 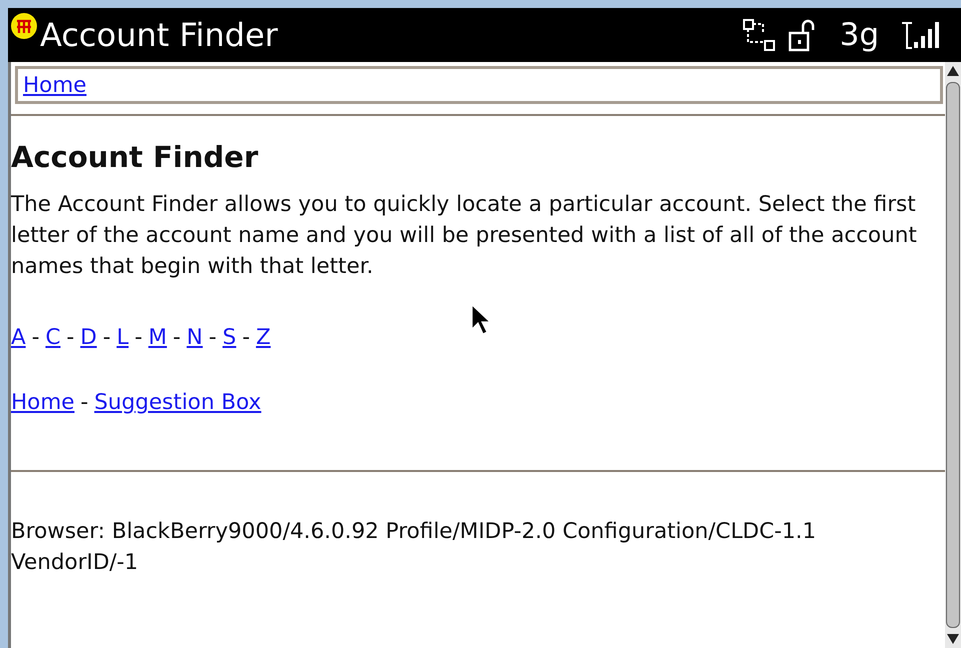 What do you see at coordinates (481, 320) in the screenshot?
I see `mouse-pointer-icon` at bounding box center [481, 320].